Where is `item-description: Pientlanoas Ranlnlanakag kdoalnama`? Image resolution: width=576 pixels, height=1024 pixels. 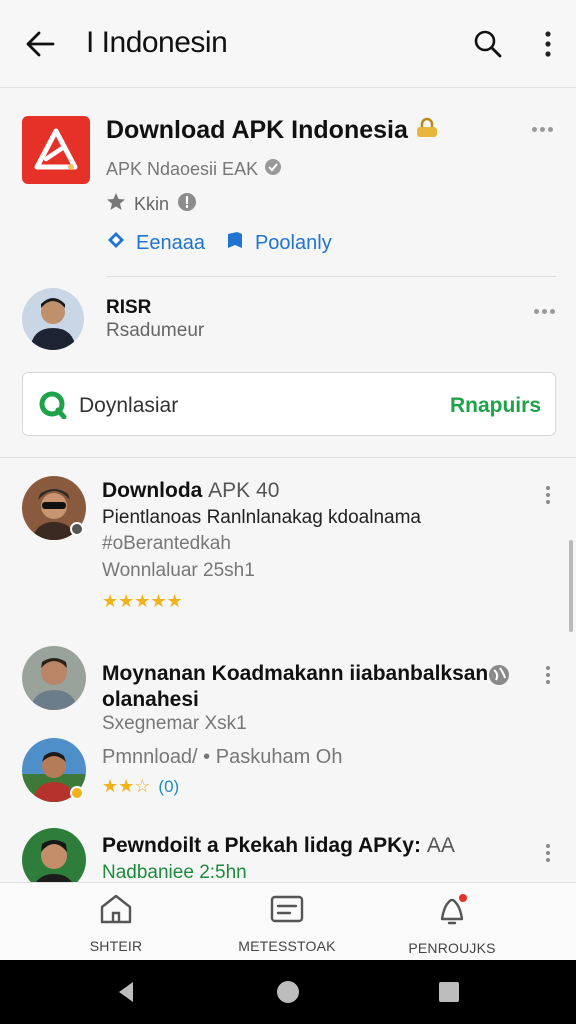
item-description: Pientlanoas Ranlnlanakag kdoalnama is located at coordinates (262, 517).